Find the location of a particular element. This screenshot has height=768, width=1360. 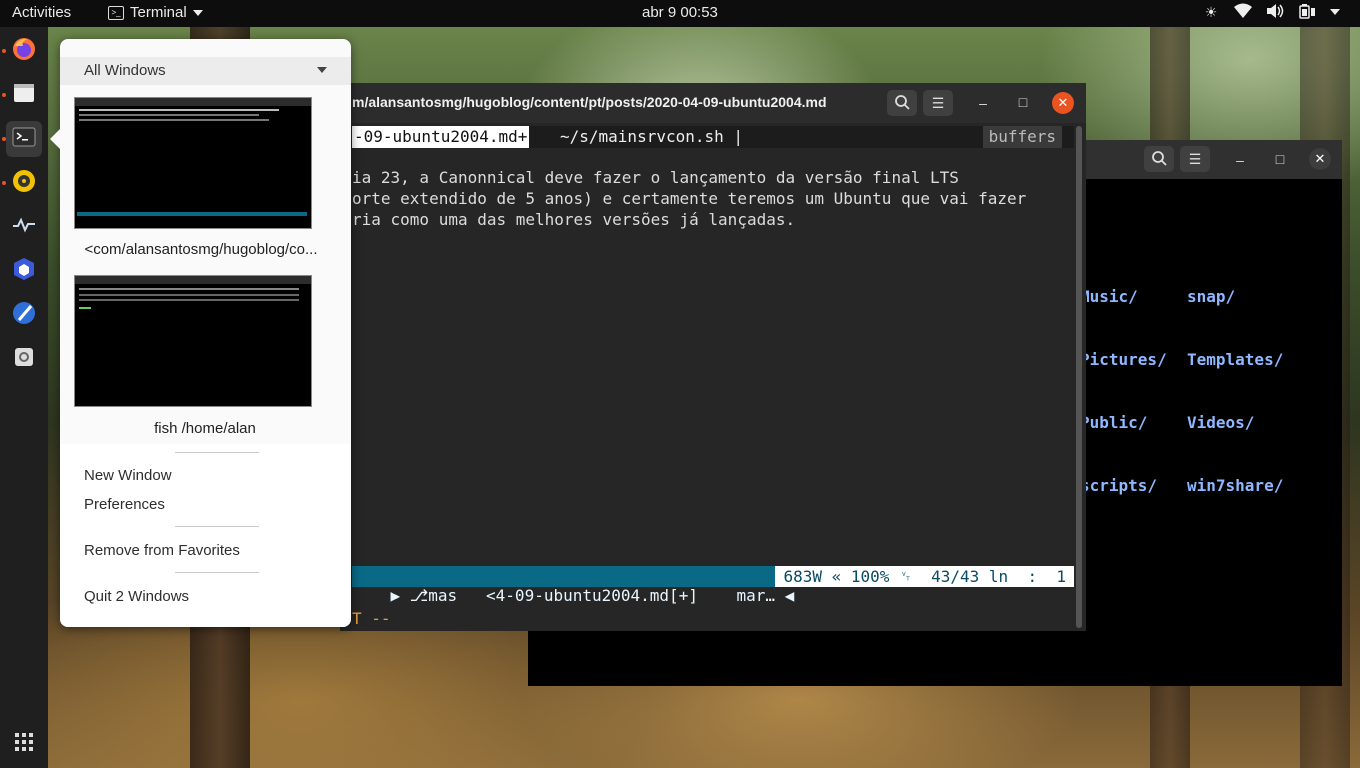

dock-terminal is located at coordinates (24, 139).